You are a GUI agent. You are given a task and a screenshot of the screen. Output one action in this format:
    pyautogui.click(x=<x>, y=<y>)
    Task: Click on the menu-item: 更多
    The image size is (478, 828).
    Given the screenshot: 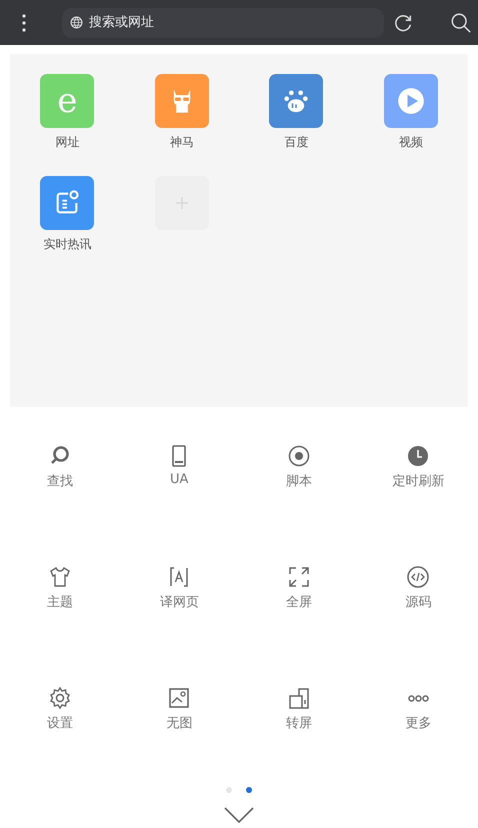 What is the action you would take?
    pyautogui.click(x=418, y=746)
    